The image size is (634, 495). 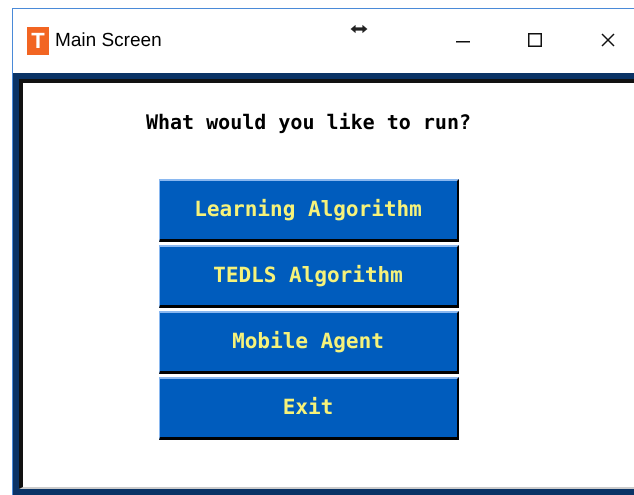 What do you see at coordinates (308, 342) in the screenshot?
I see `menu-button: Mobile Agent` at bounding box center [308, 342].